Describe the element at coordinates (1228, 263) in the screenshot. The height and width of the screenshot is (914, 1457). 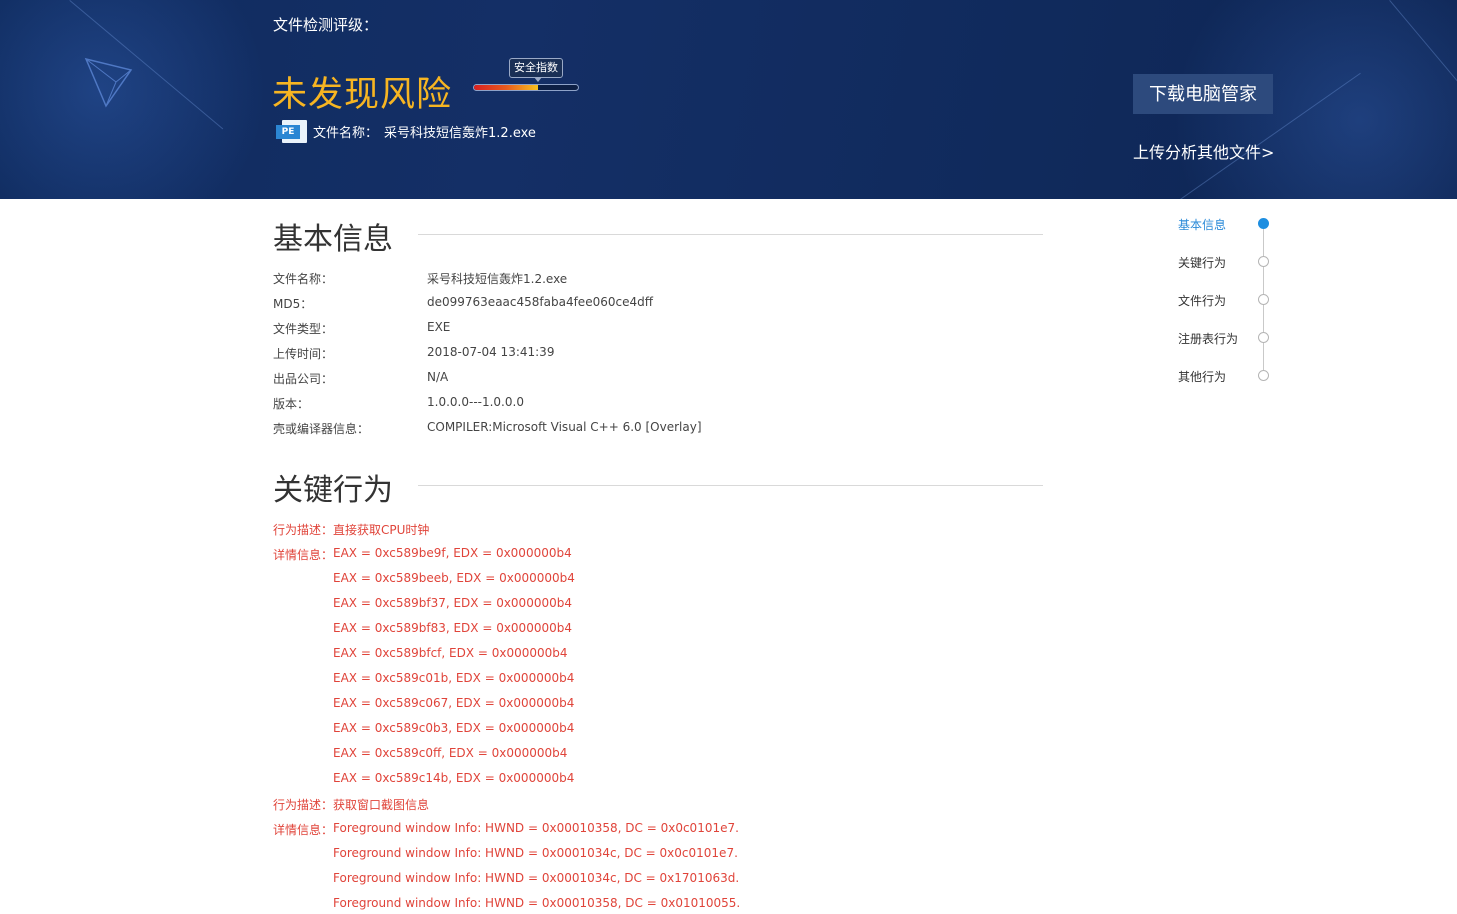
I see `side-nav-item: 关键行为` at that location.